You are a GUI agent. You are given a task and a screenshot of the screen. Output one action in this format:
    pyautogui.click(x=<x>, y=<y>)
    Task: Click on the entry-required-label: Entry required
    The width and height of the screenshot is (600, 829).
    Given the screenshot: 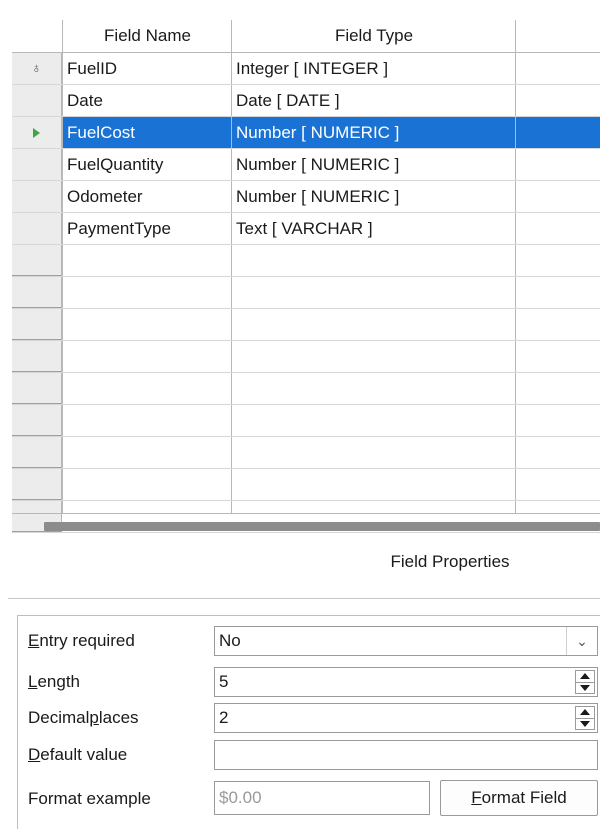 What is the action you would take?
    pyautogui.click(x=81, y=640)
    